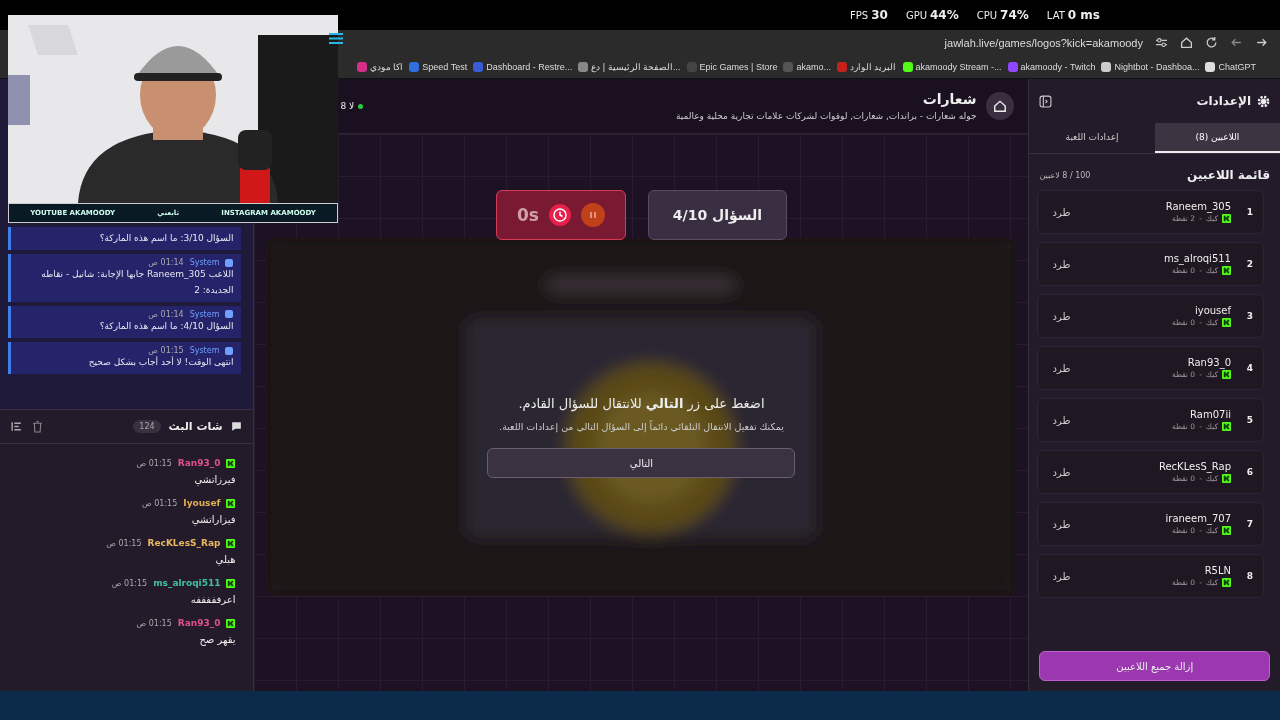  I want to click on player-name: iraneem_707, so click(1198, 518).